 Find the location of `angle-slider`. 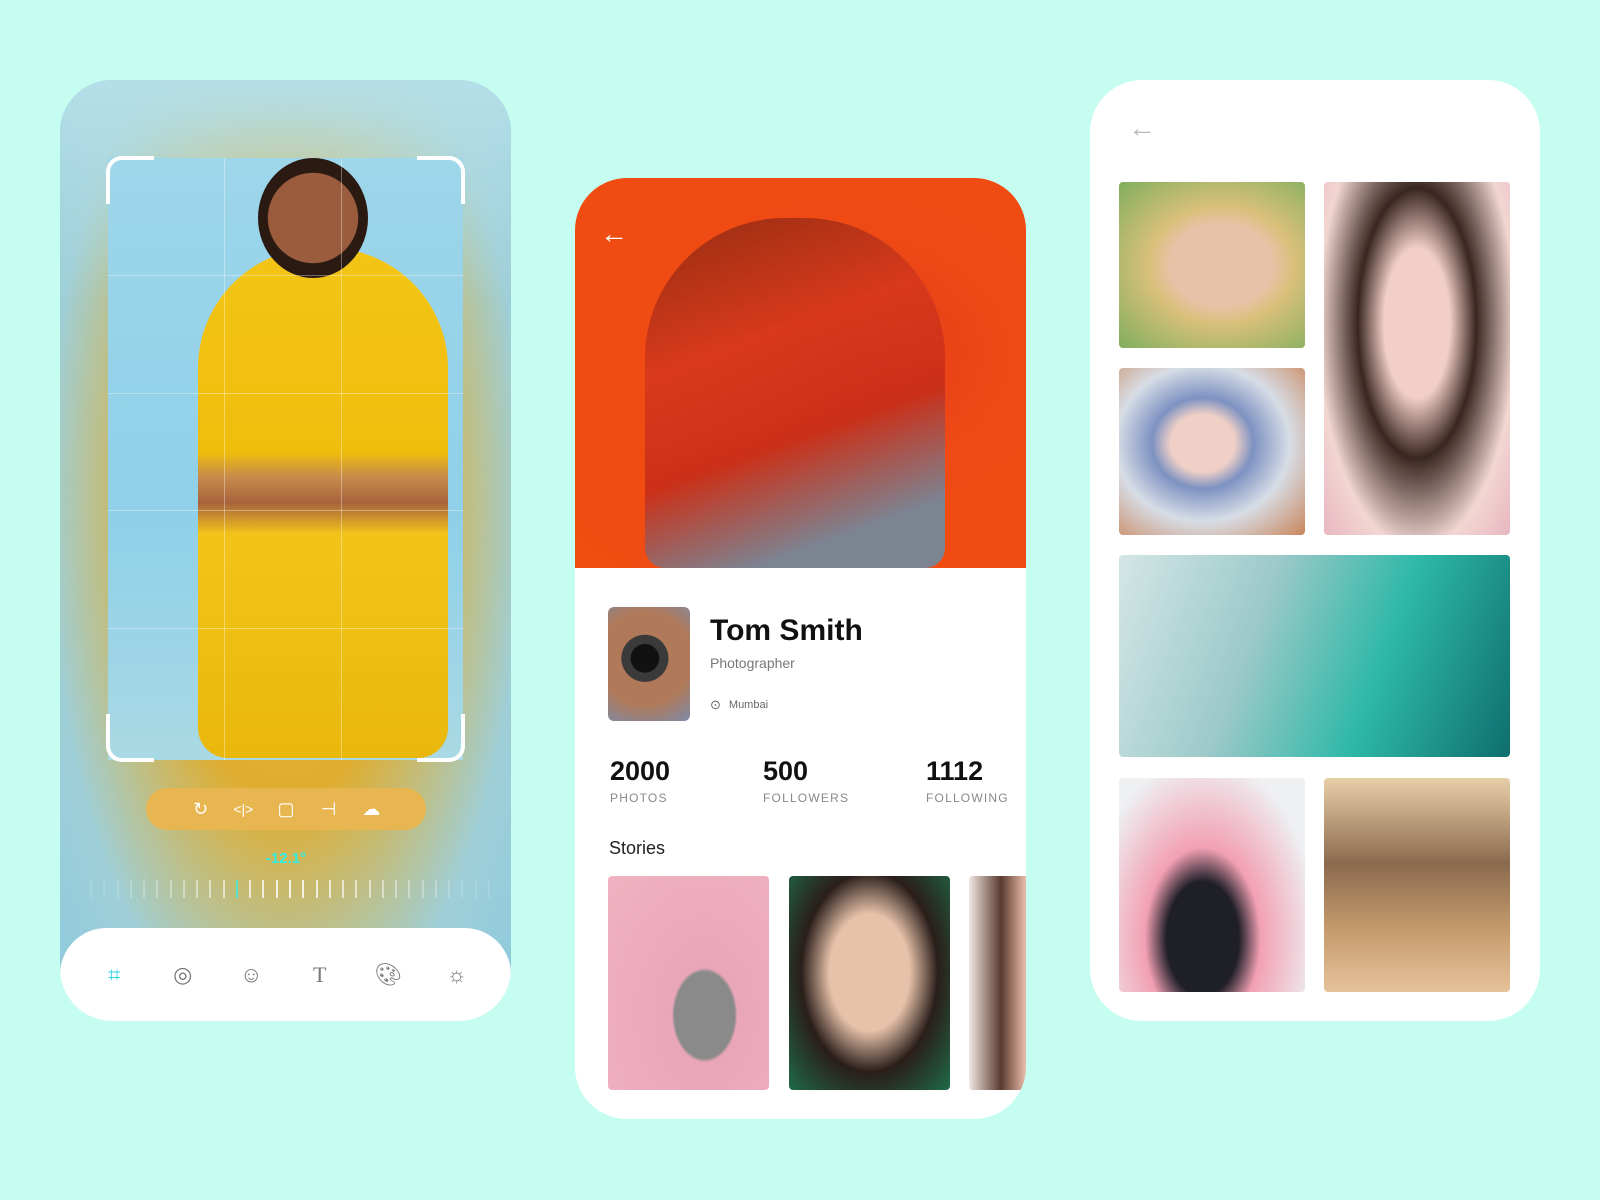

angle-slider is located at coordinates (290, 889).